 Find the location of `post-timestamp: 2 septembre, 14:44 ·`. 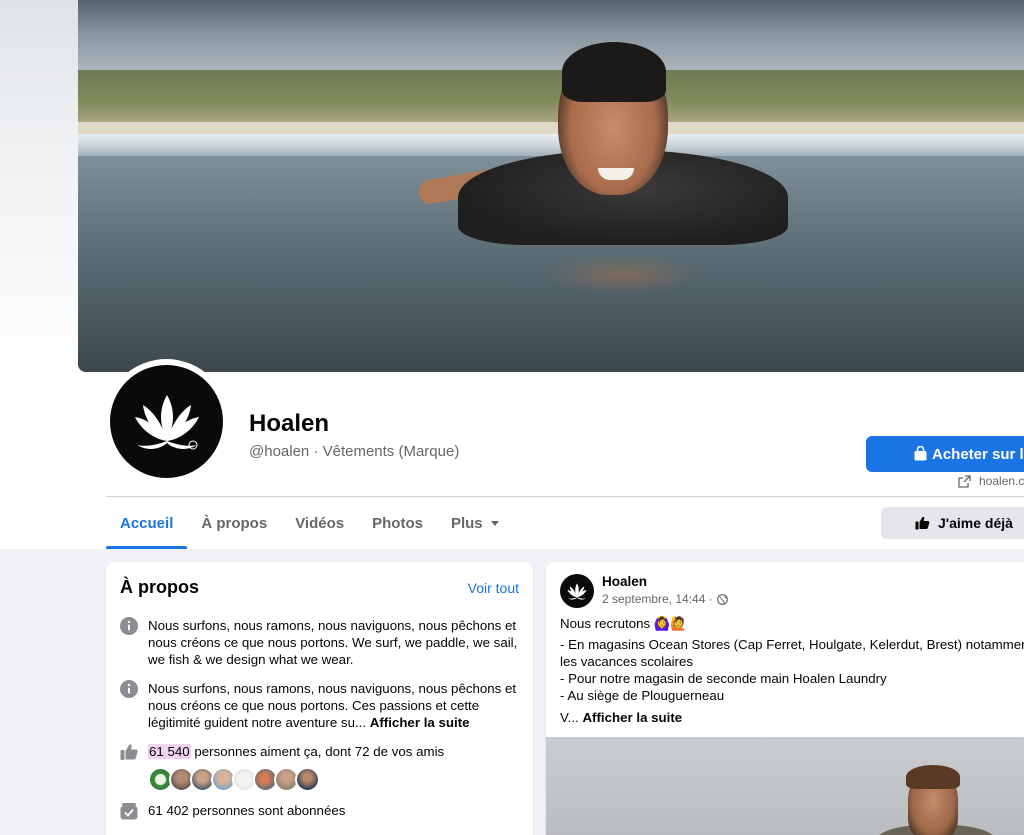

post-timestamp: 2 septembre, 14:44 · is located at coordinates (665, 599).